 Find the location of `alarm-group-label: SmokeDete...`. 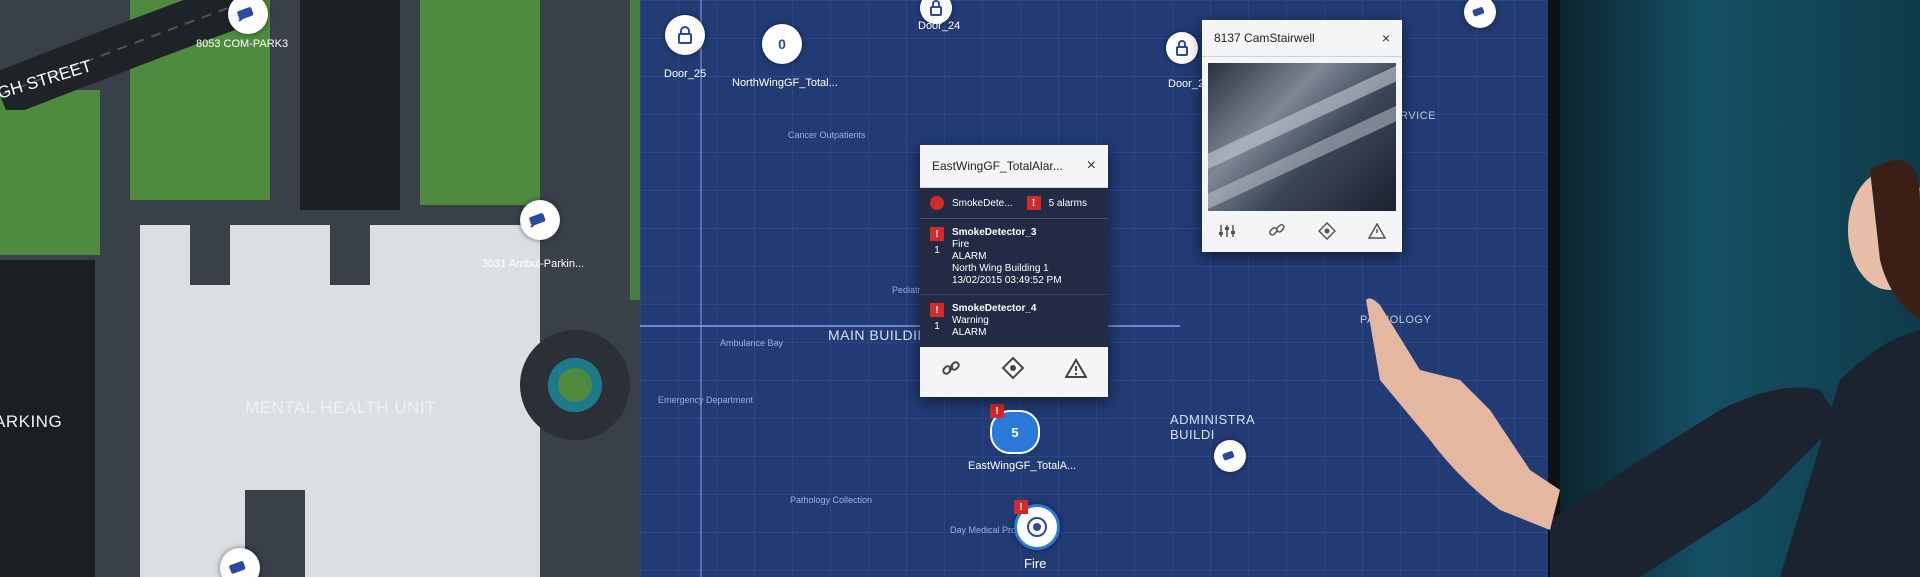

alarm-group-label: SmokeDete... is located at coordinates (982, 203).